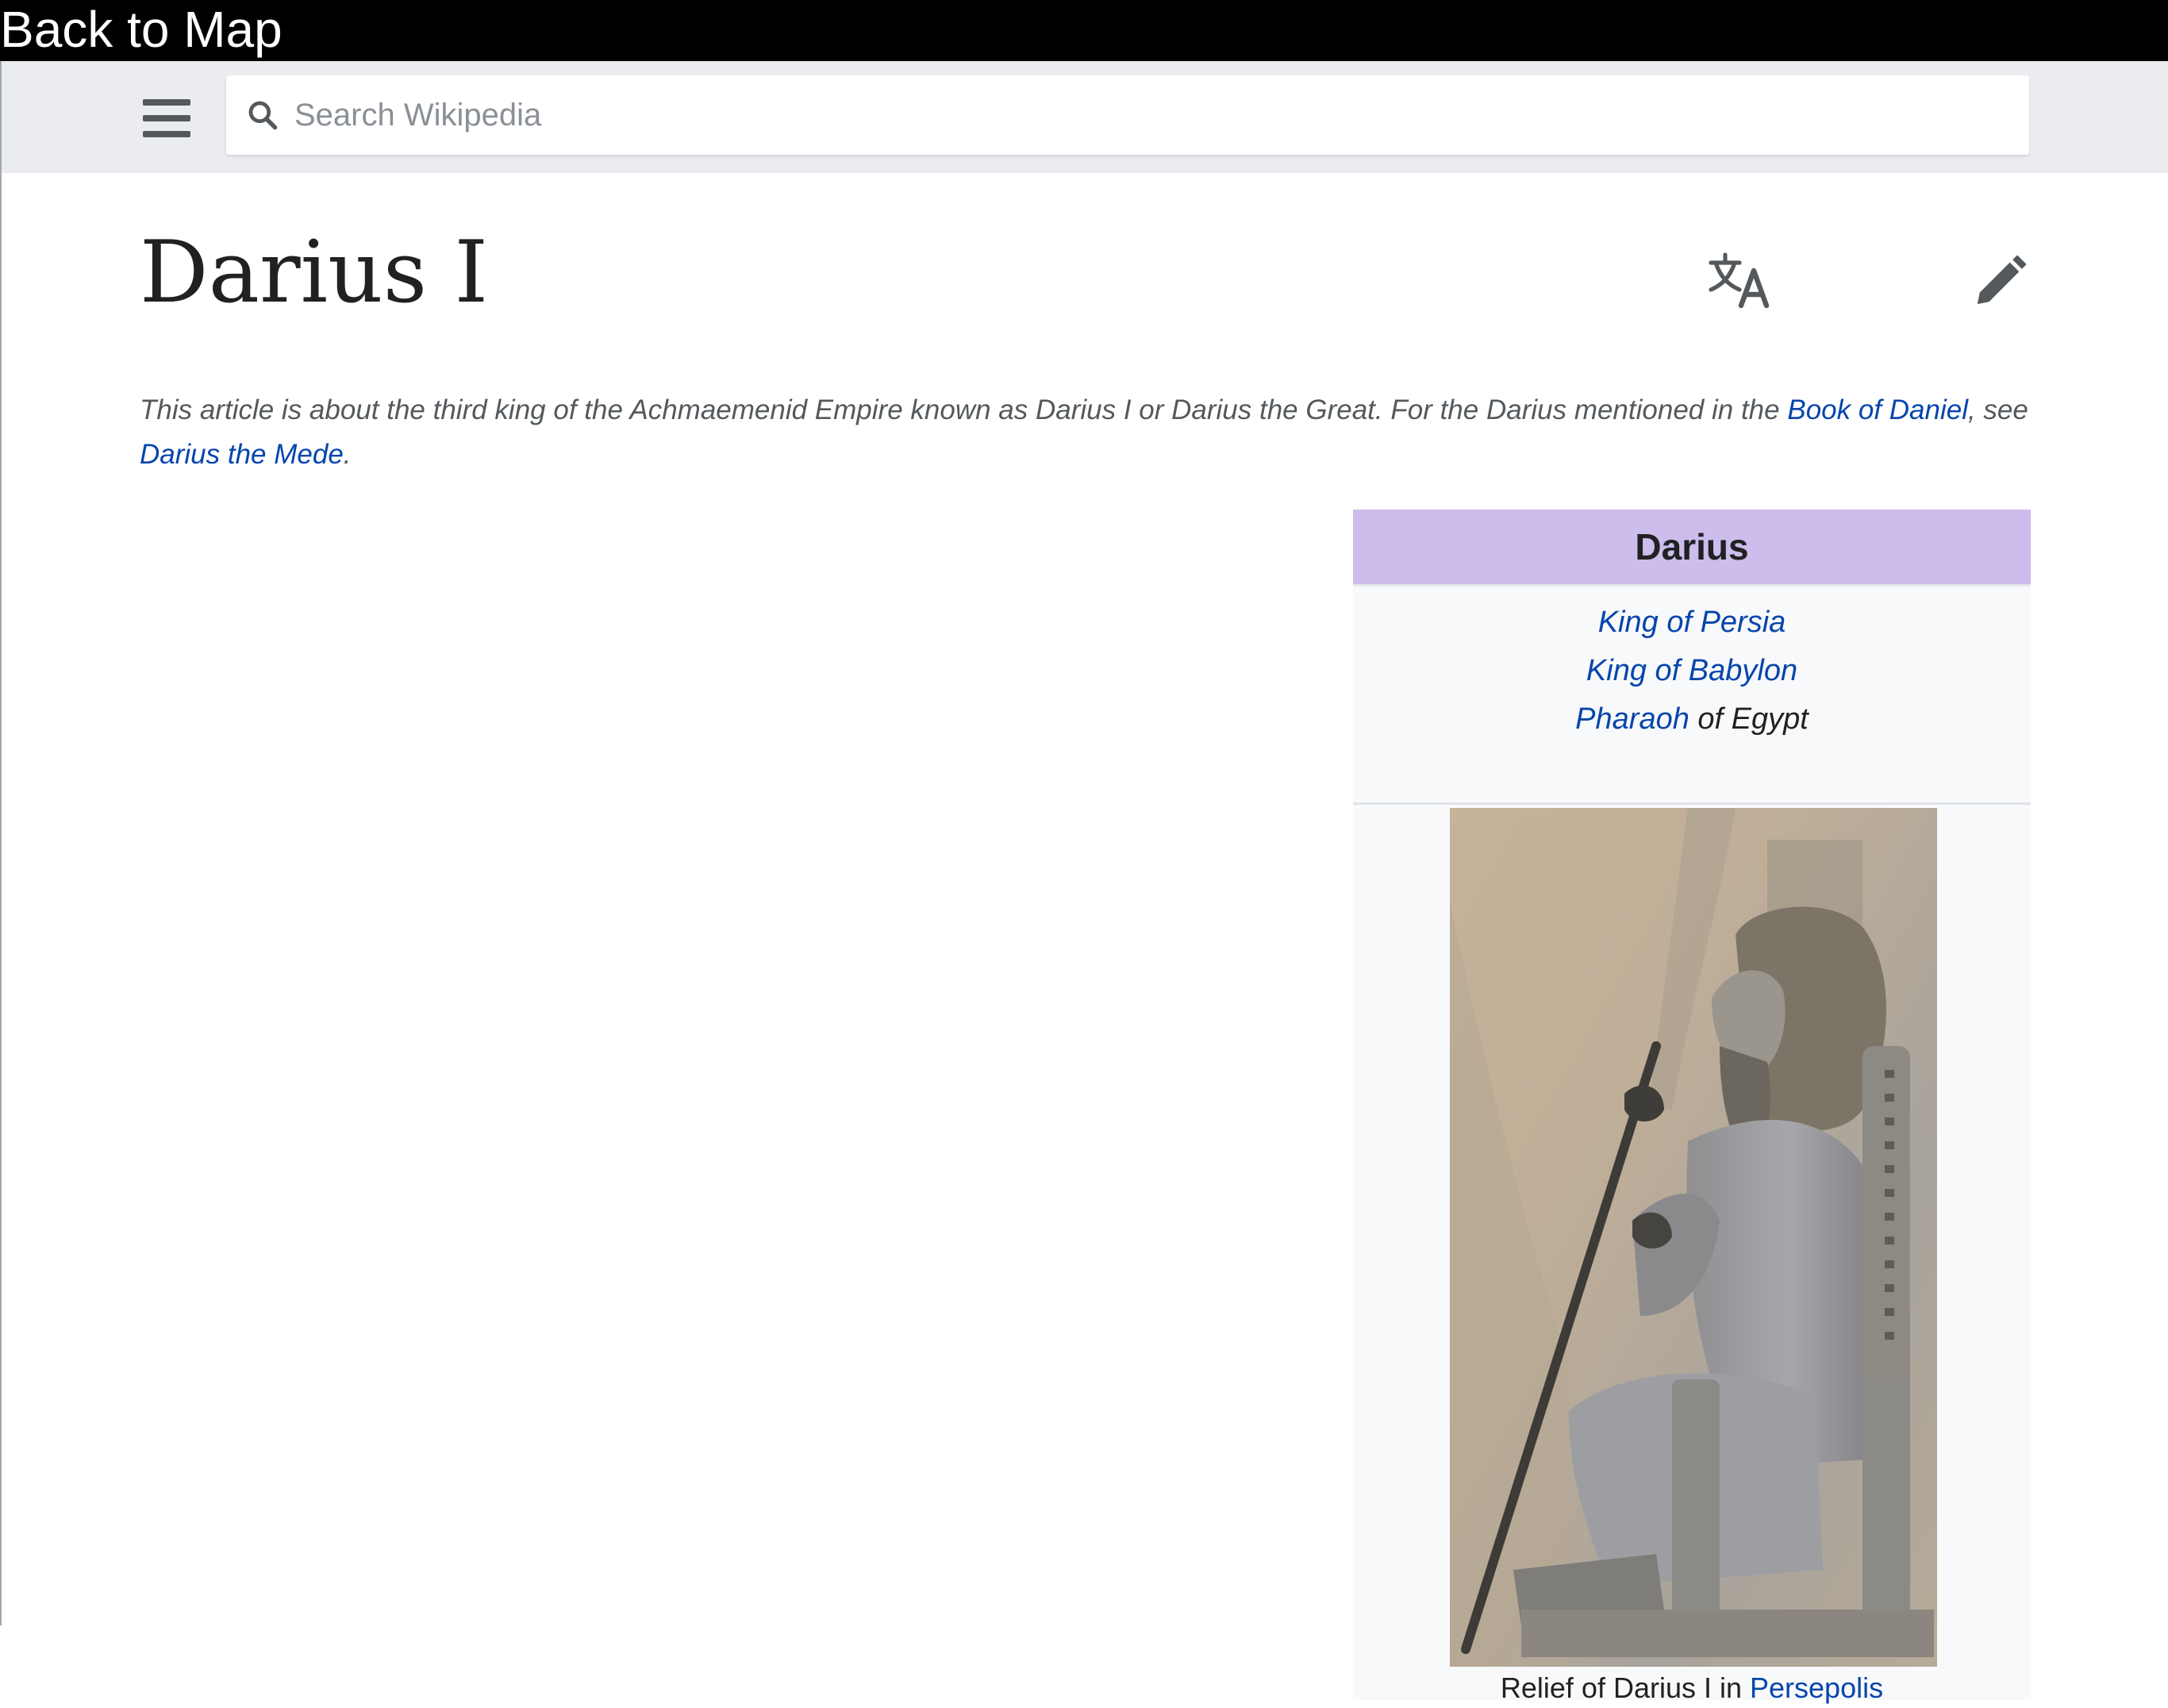 The image size is (2168, 1708). I want to click on darius-relief-image, so click(1693, 1237).